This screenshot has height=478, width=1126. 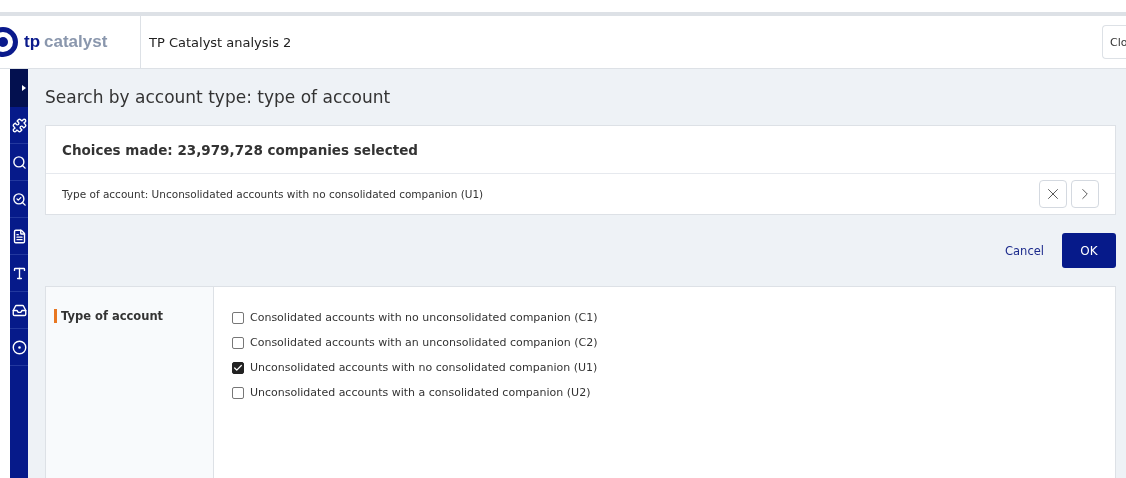 What do you see at coordinates (273, 194) in the screenshot?
I see `criterion-text: Type of account: Unconsolidated accounts with no consolidated companion (U1)` at bounding box center [273, 194].